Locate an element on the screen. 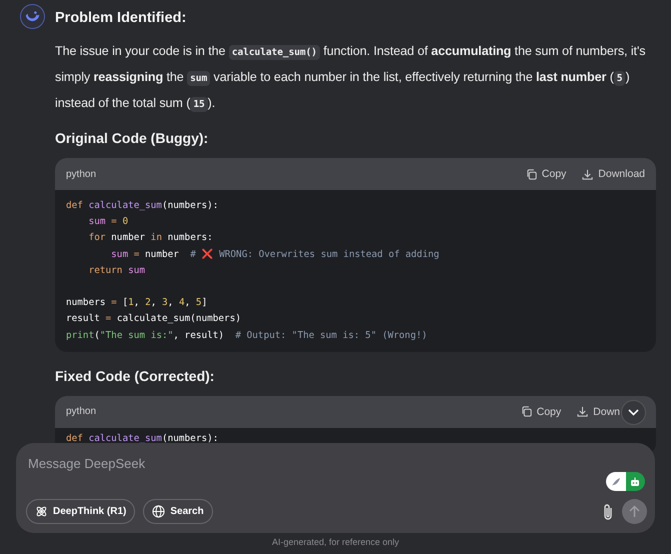 This screenshot has width=671, height=554. code-line: numbers = [1, 2, 3, 4, 5] is located at coordinates (137, 303).